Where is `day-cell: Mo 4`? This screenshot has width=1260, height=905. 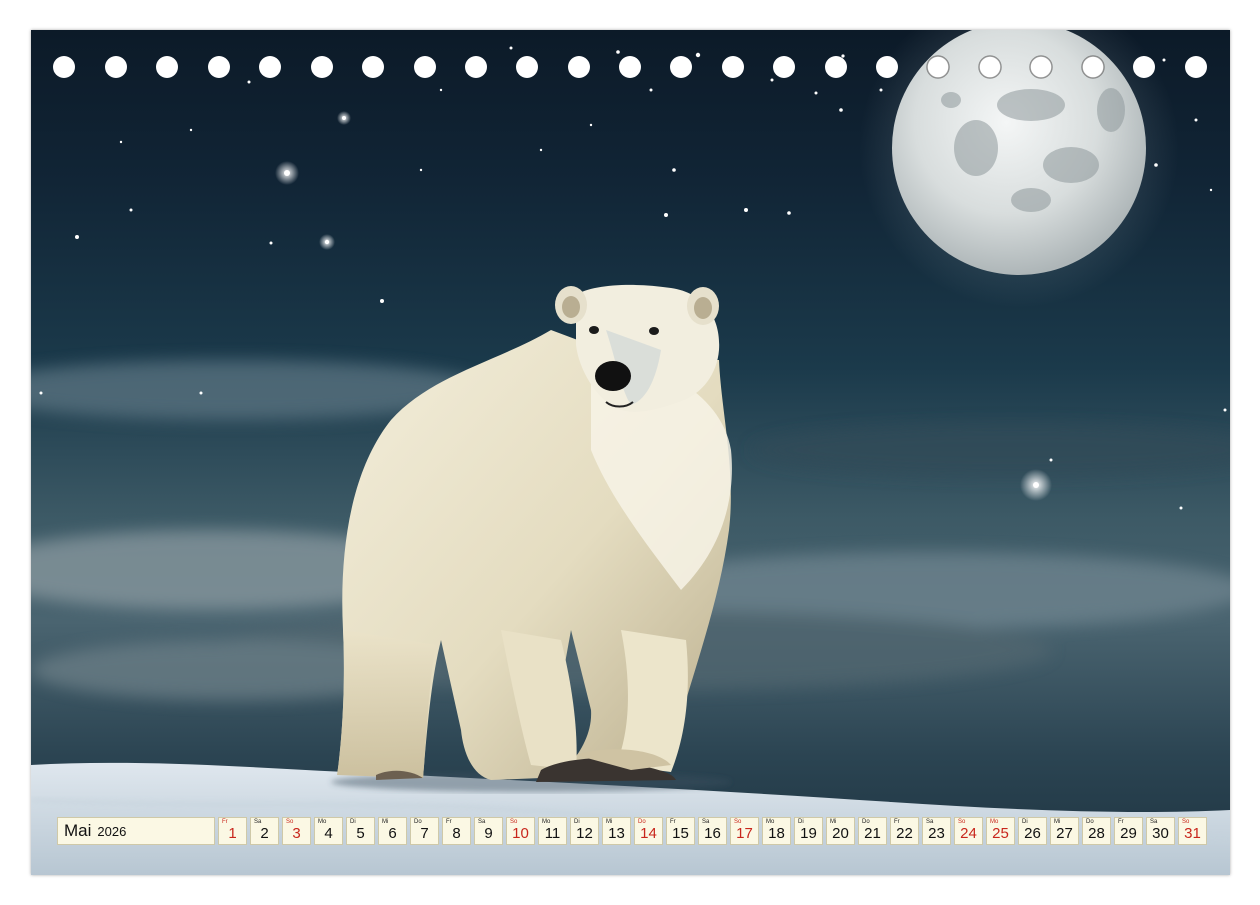 day-cell: Mo 4 is located at coordinates (328, 831).